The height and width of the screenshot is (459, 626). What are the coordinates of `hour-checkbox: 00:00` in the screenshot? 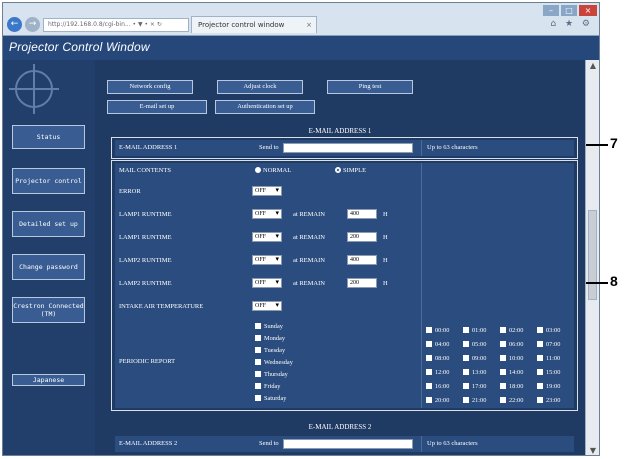 It's located at (437, 330).